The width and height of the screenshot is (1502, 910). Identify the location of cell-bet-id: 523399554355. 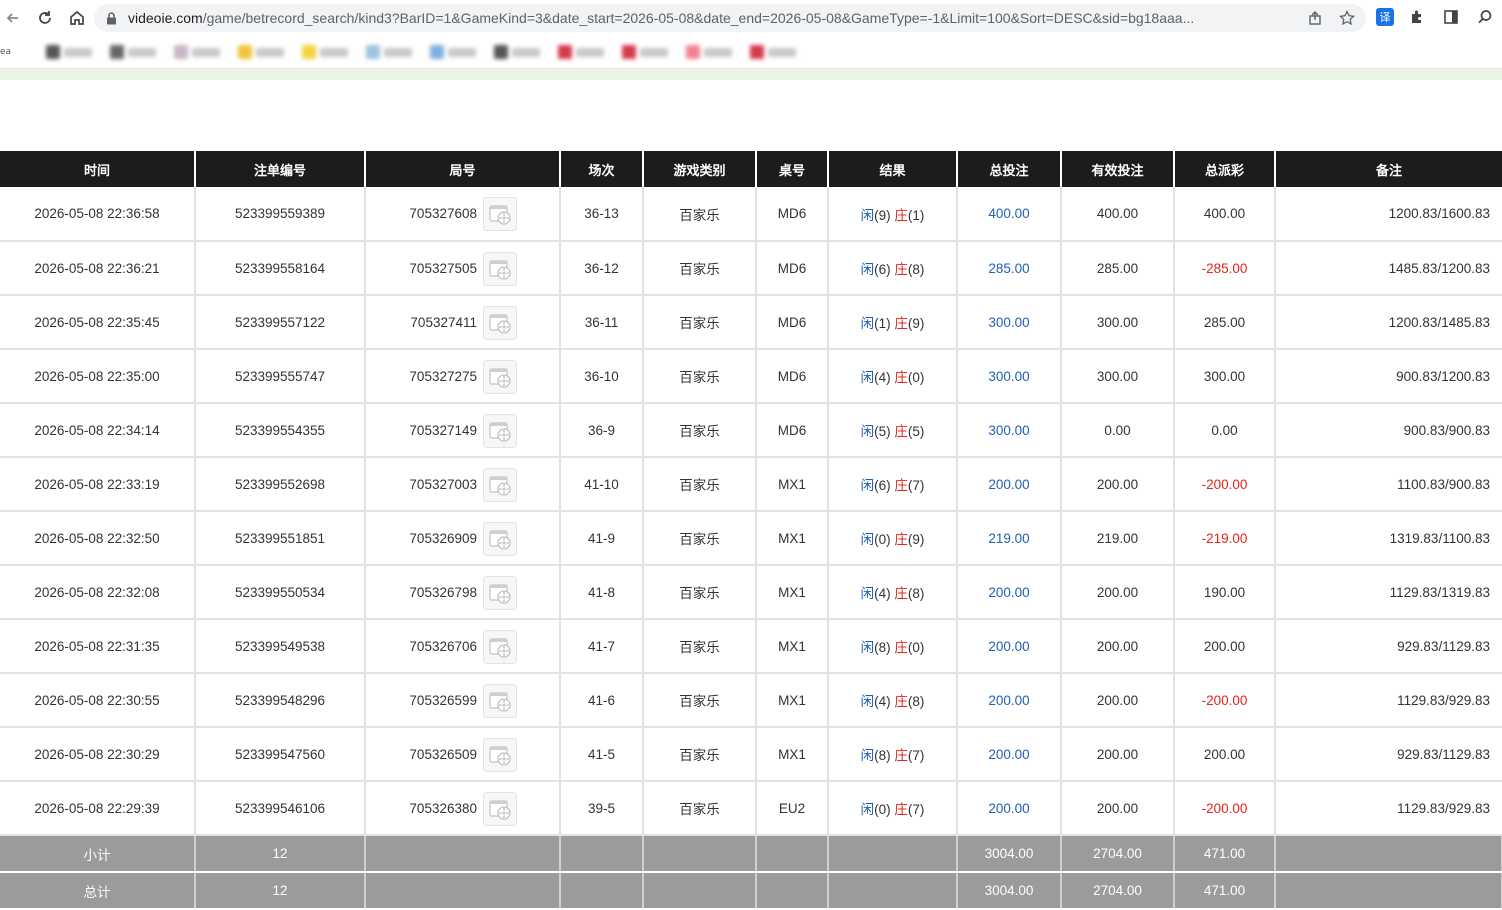
(280, 430).